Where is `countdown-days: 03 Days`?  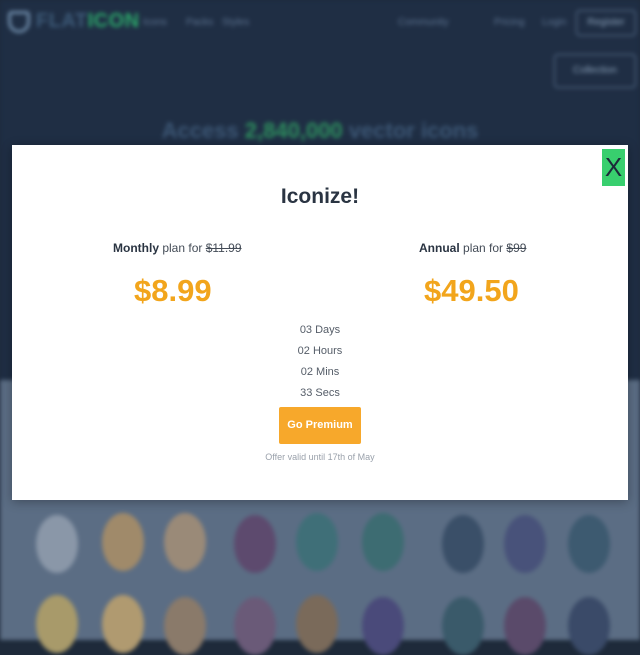
countdown-days: 03 Days is located at coordinates (320, 330).